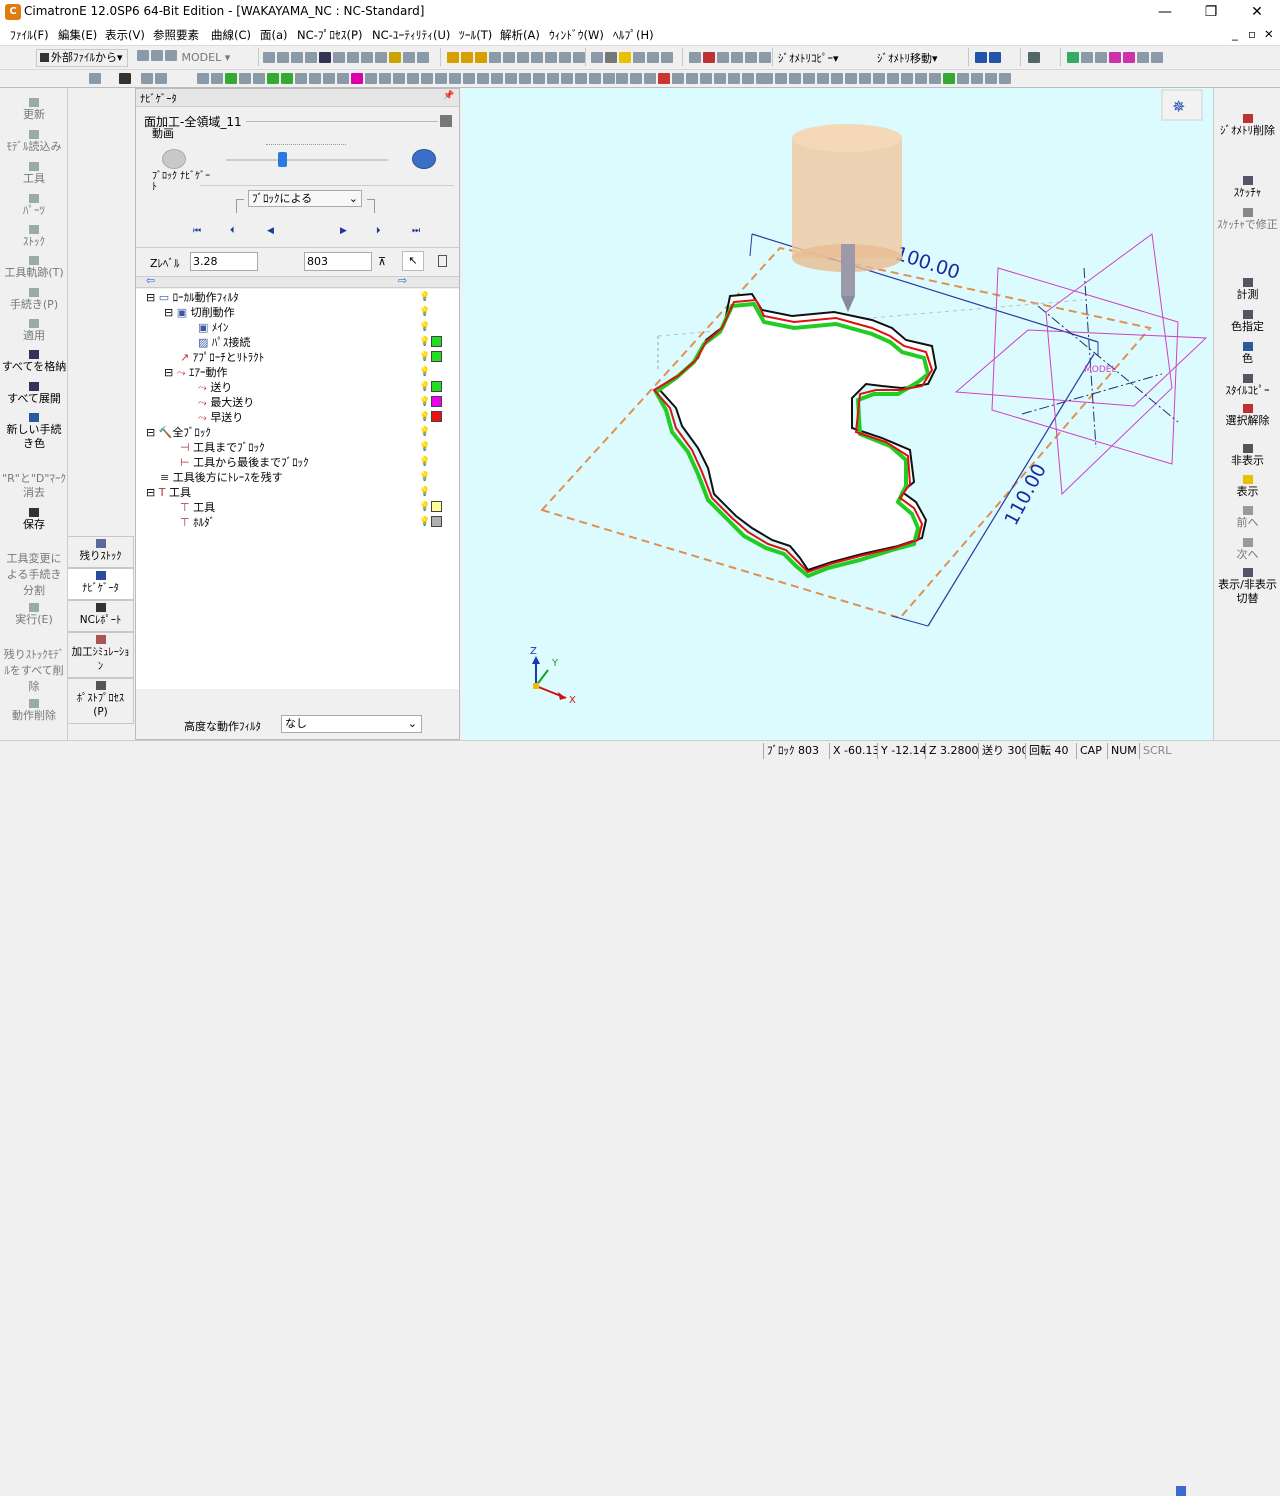 The image size is (1280, 1496). What do you see at coordinates (34, 110) in the screenshot?
I see `refresh-button: 更新` at bounding box center [34, 110].